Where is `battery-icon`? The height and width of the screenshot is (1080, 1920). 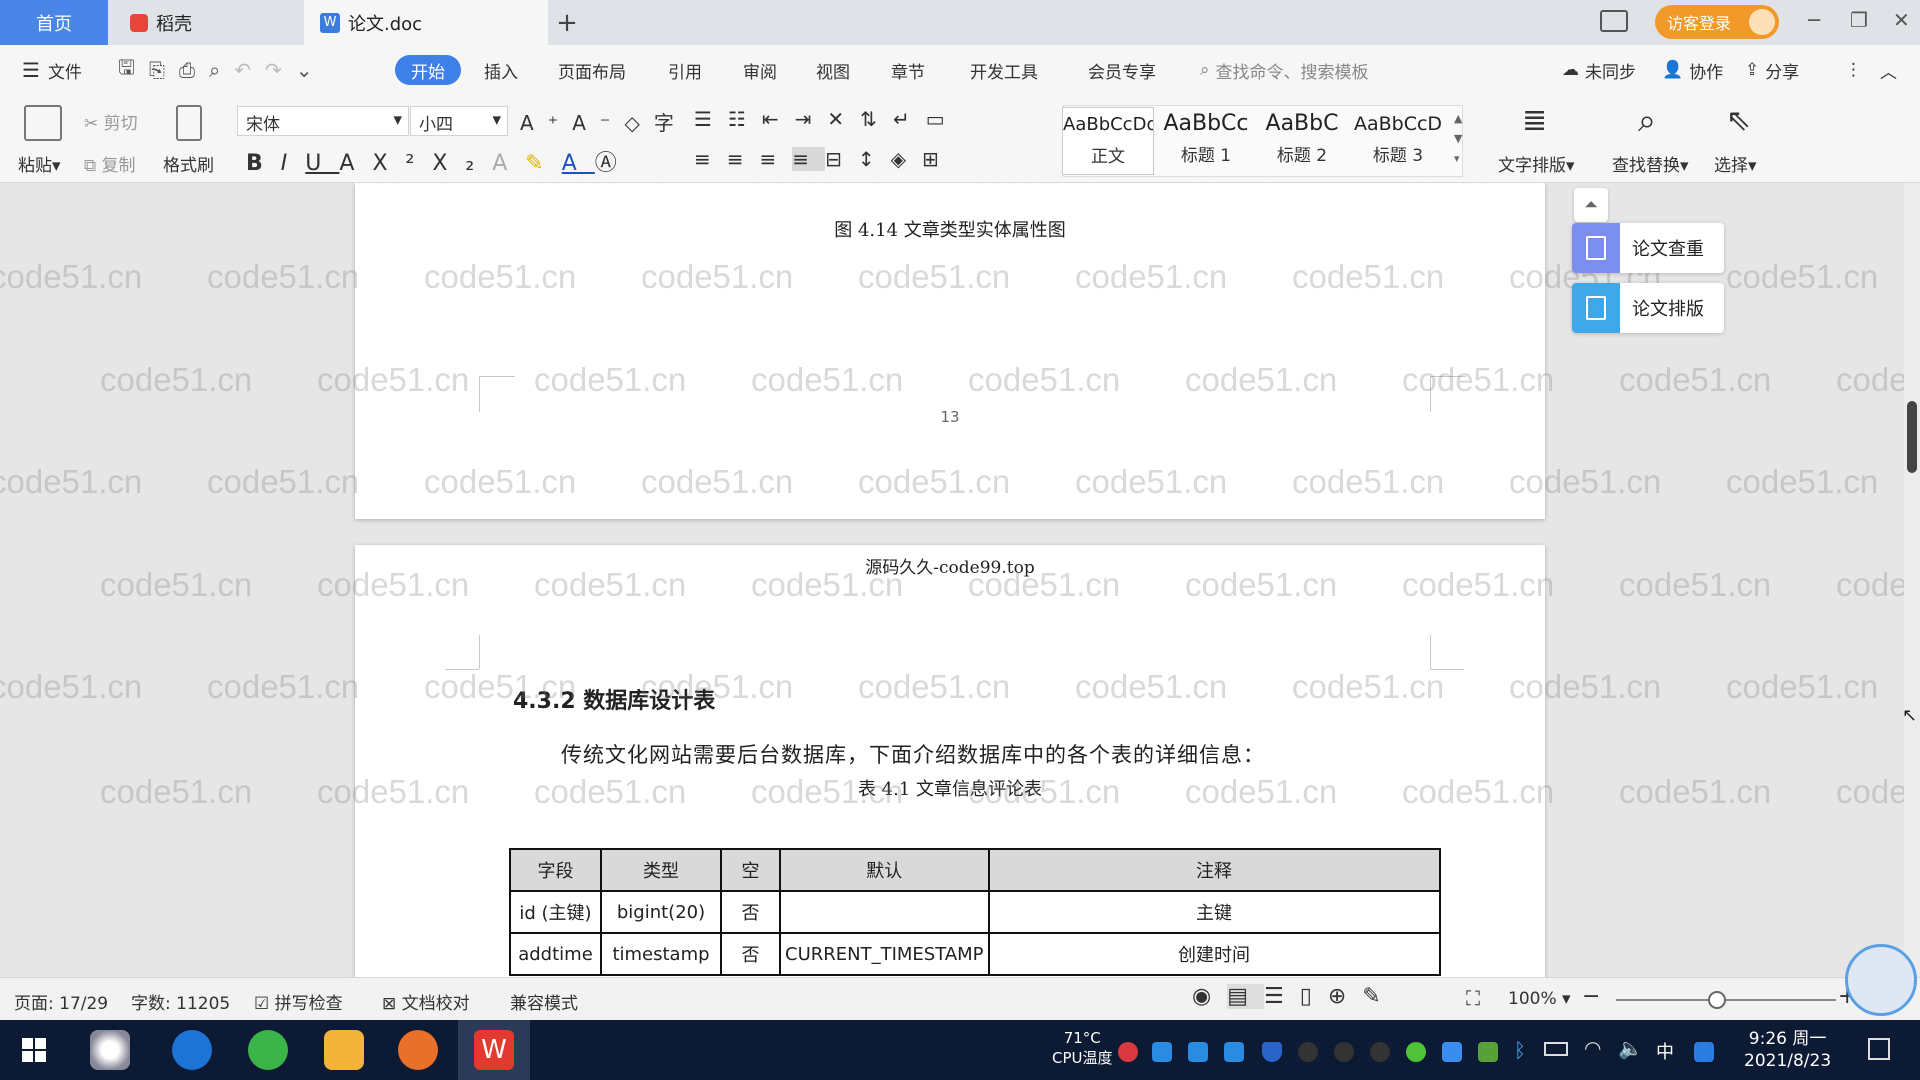
battery-icon is located at coordinates (1556, 1049).